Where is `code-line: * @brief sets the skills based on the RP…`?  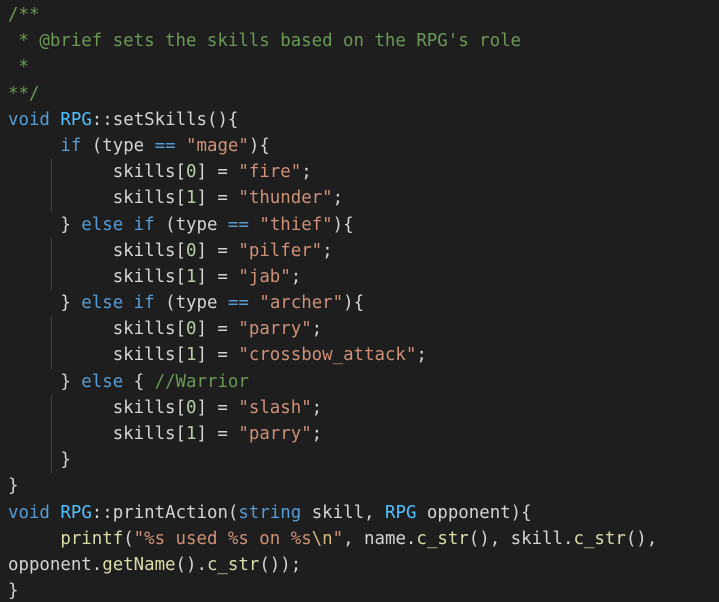 code-line: * @brief sets the skills based on the RP… is located at coordinates (359, 41).